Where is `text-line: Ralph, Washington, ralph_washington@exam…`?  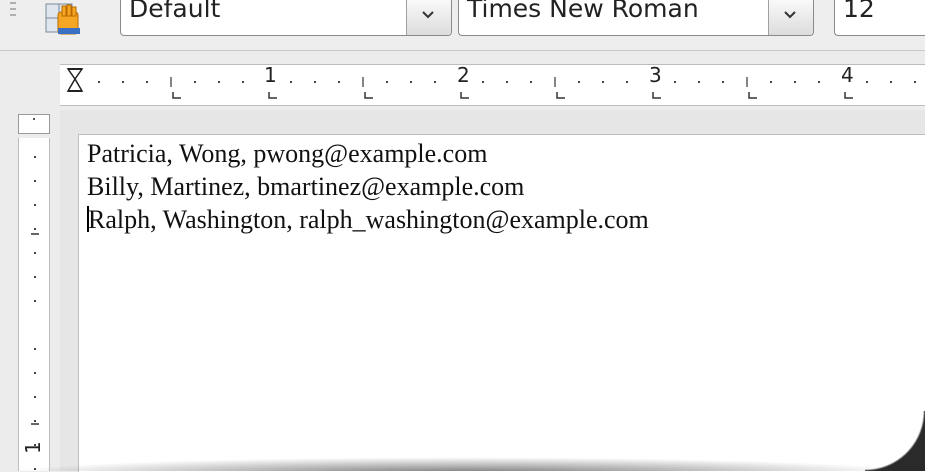
text-line: Ralph, Washington, ralph_washington@exam… is located at coordinates (368, 219).